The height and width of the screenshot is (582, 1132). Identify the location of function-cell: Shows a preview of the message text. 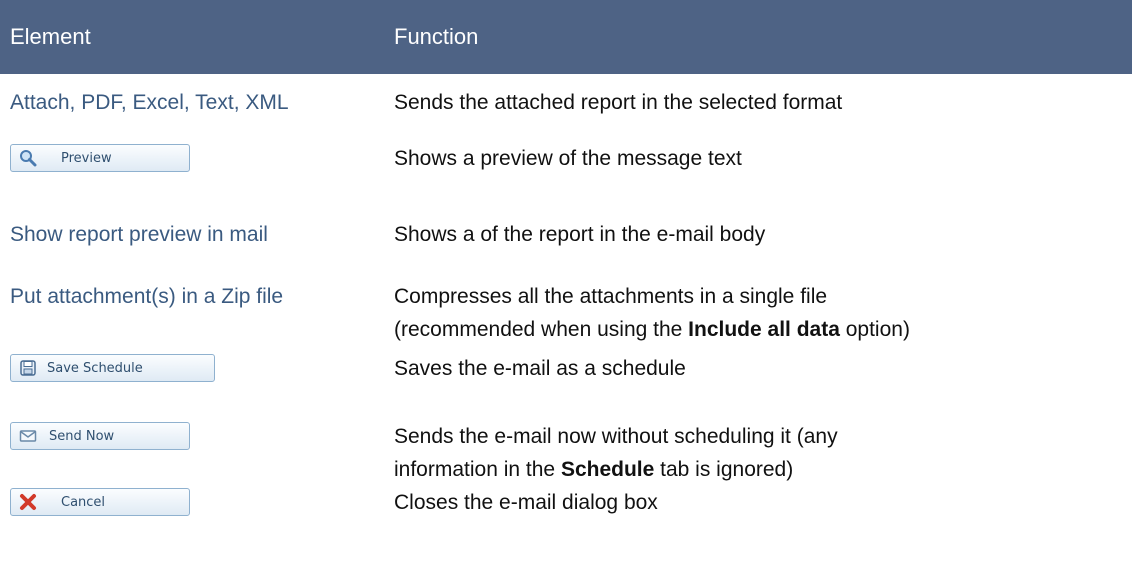
(568, 158).